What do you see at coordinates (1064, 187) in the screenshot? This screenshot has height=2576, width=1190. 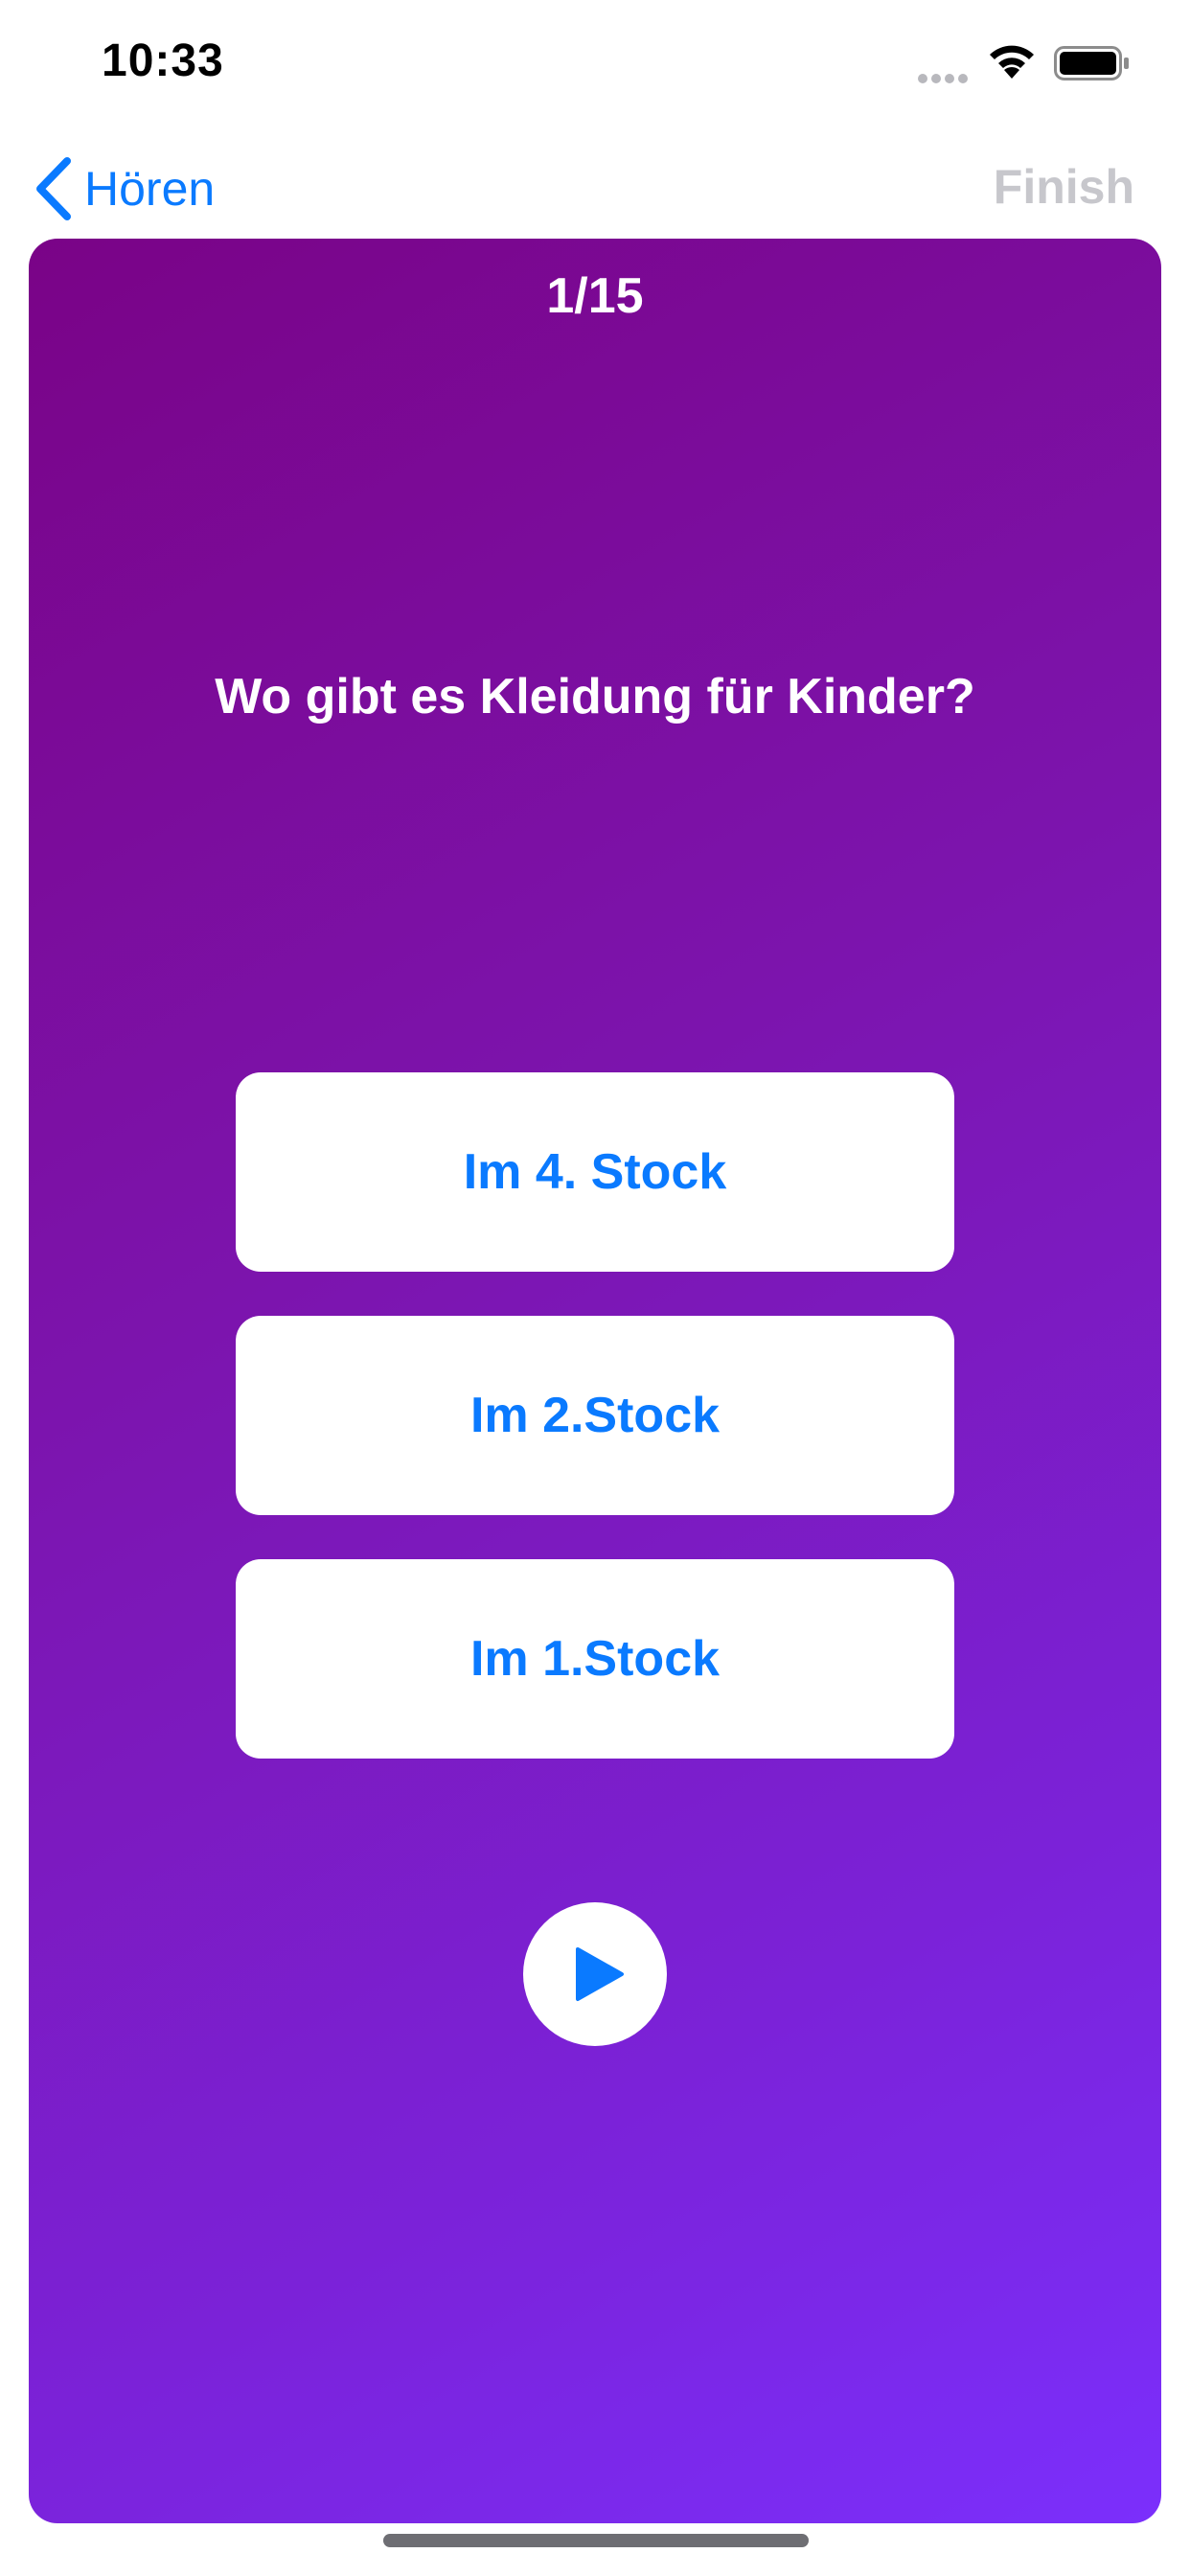 I see `finish-button: Finish` at bounding box center [1064, 187].